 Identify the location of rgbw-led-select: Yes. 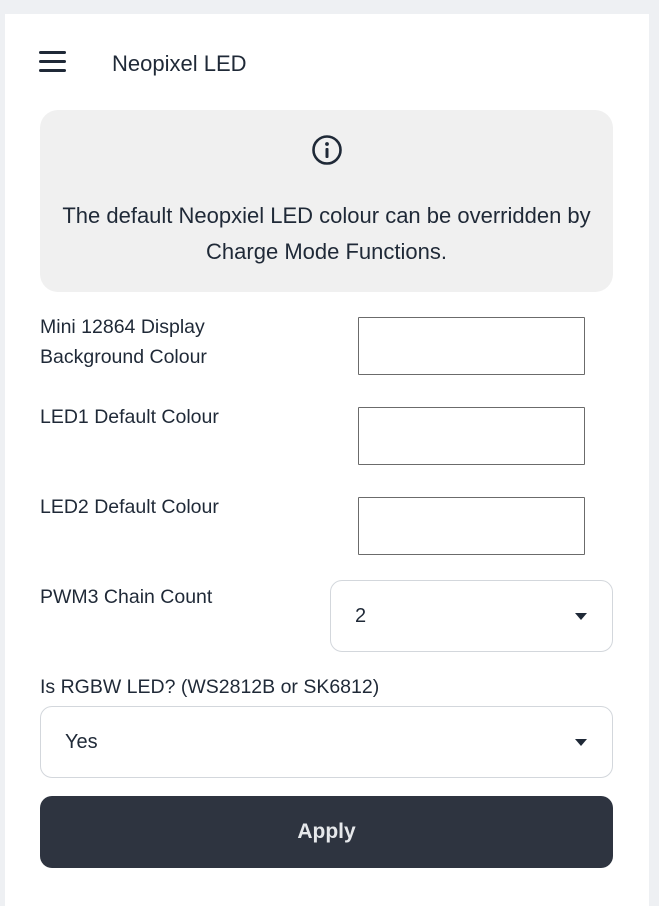
(326, 742).